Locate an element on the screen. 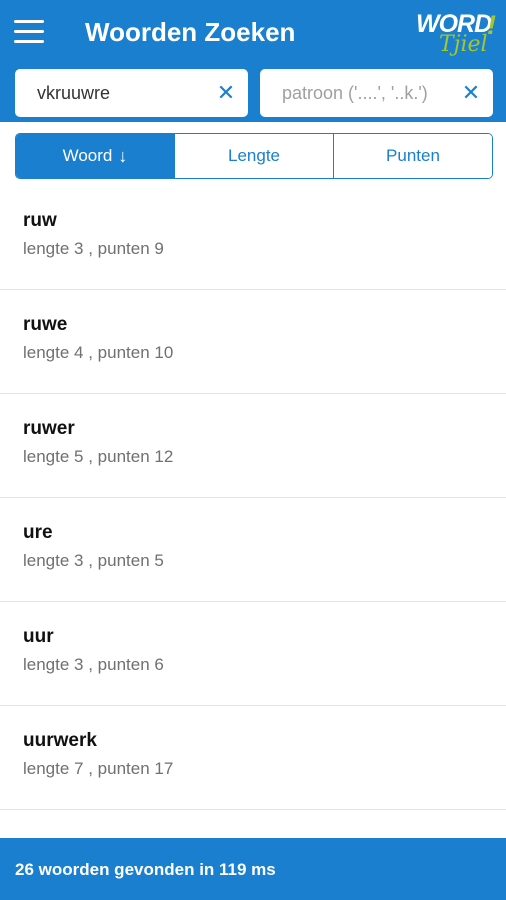  list-item: ruw lengte 3 , punten 9 is located at coordinates (253, 238).